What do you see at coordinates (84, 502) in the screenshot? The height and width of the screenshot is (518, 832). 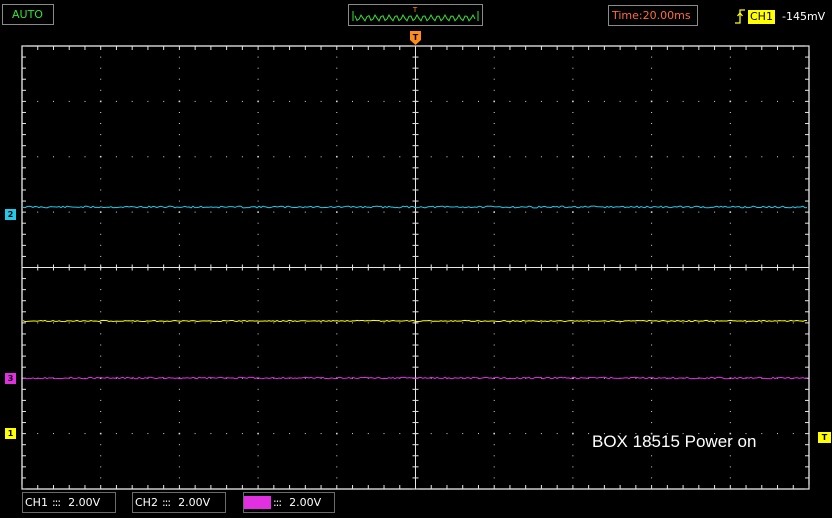 I see `ch1-scale: 2.00V` at bounding box center [84, 502].